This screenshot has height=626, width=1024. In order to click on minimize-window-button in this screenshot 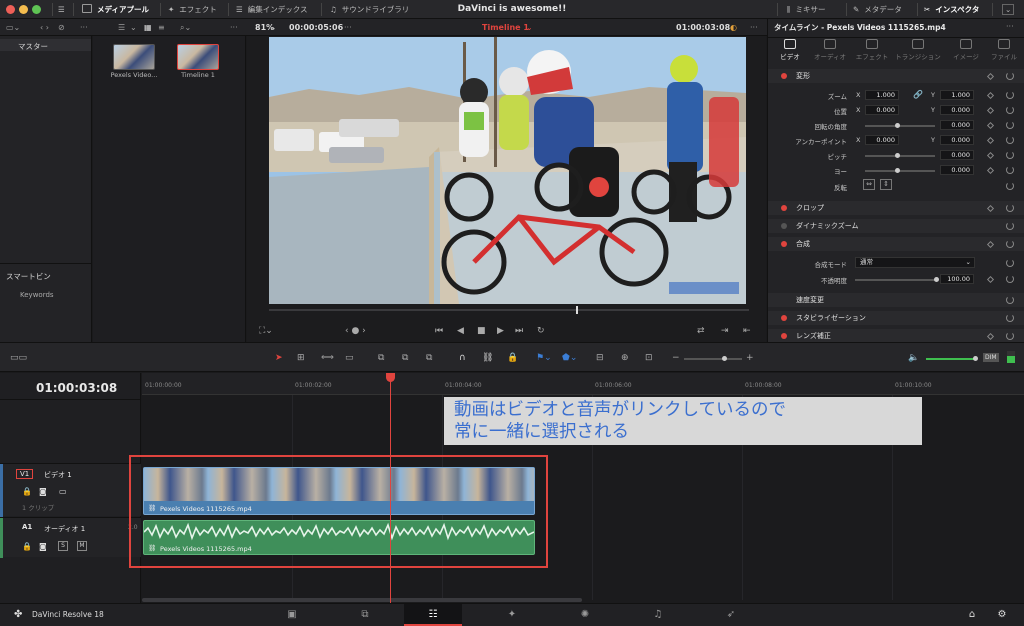, I will do `click(23, 9)`.